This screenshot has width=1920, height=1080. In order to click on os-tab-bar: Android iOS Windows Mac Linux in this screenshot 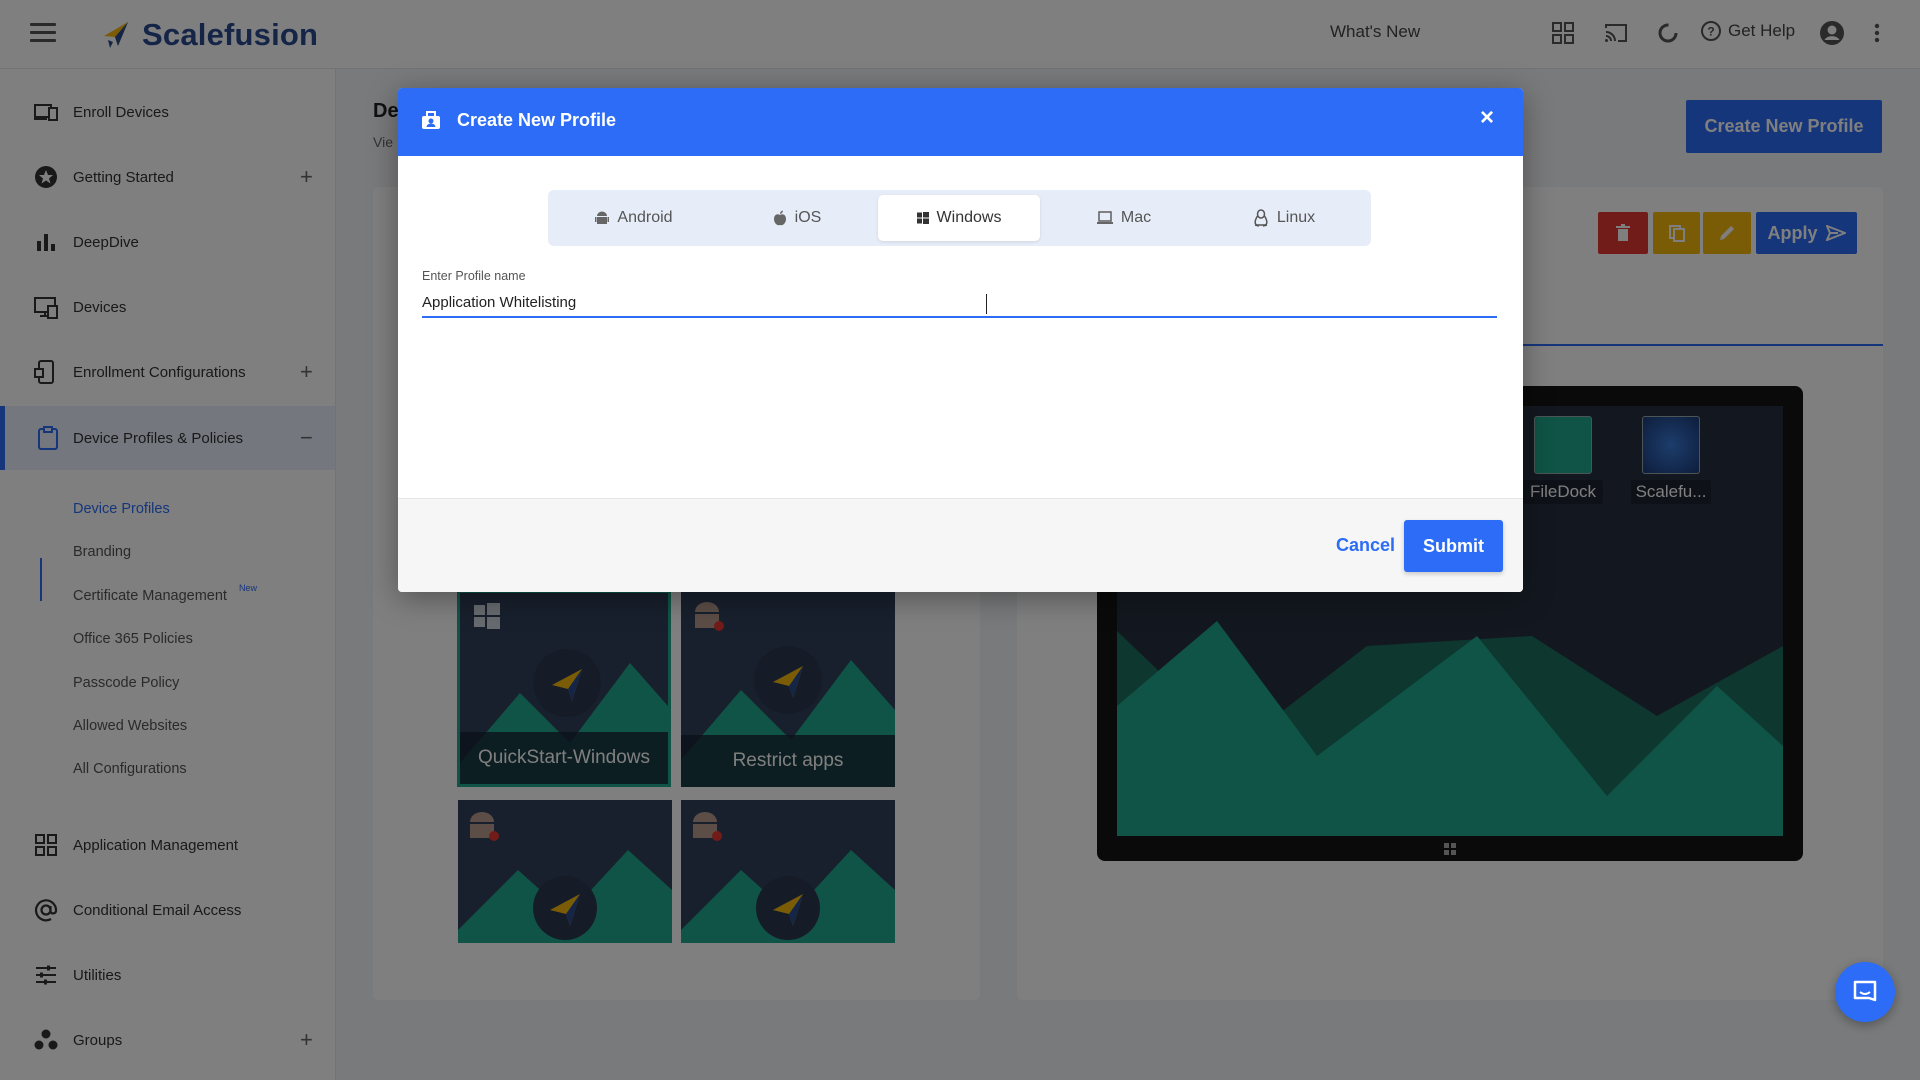, I will do `click(959, 218)`.